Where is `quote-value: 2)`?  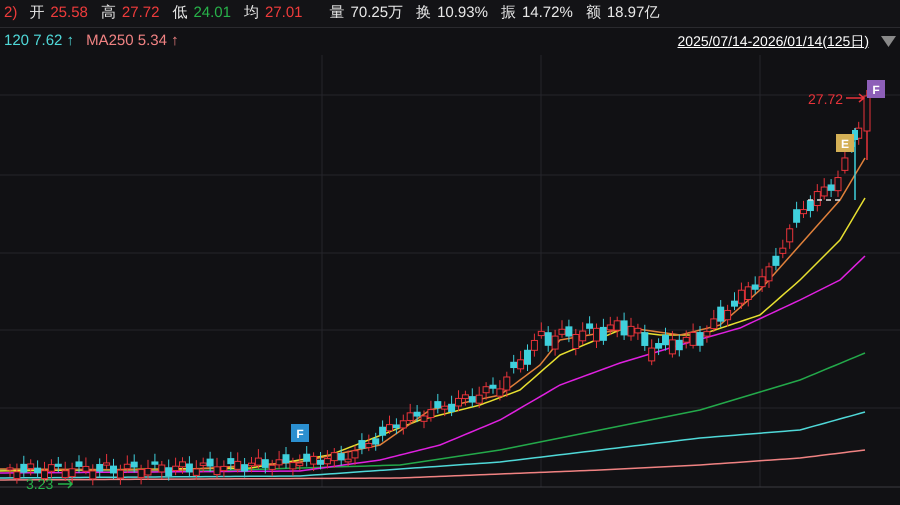
quote-value: 2) is located at coordinates (11, 13).